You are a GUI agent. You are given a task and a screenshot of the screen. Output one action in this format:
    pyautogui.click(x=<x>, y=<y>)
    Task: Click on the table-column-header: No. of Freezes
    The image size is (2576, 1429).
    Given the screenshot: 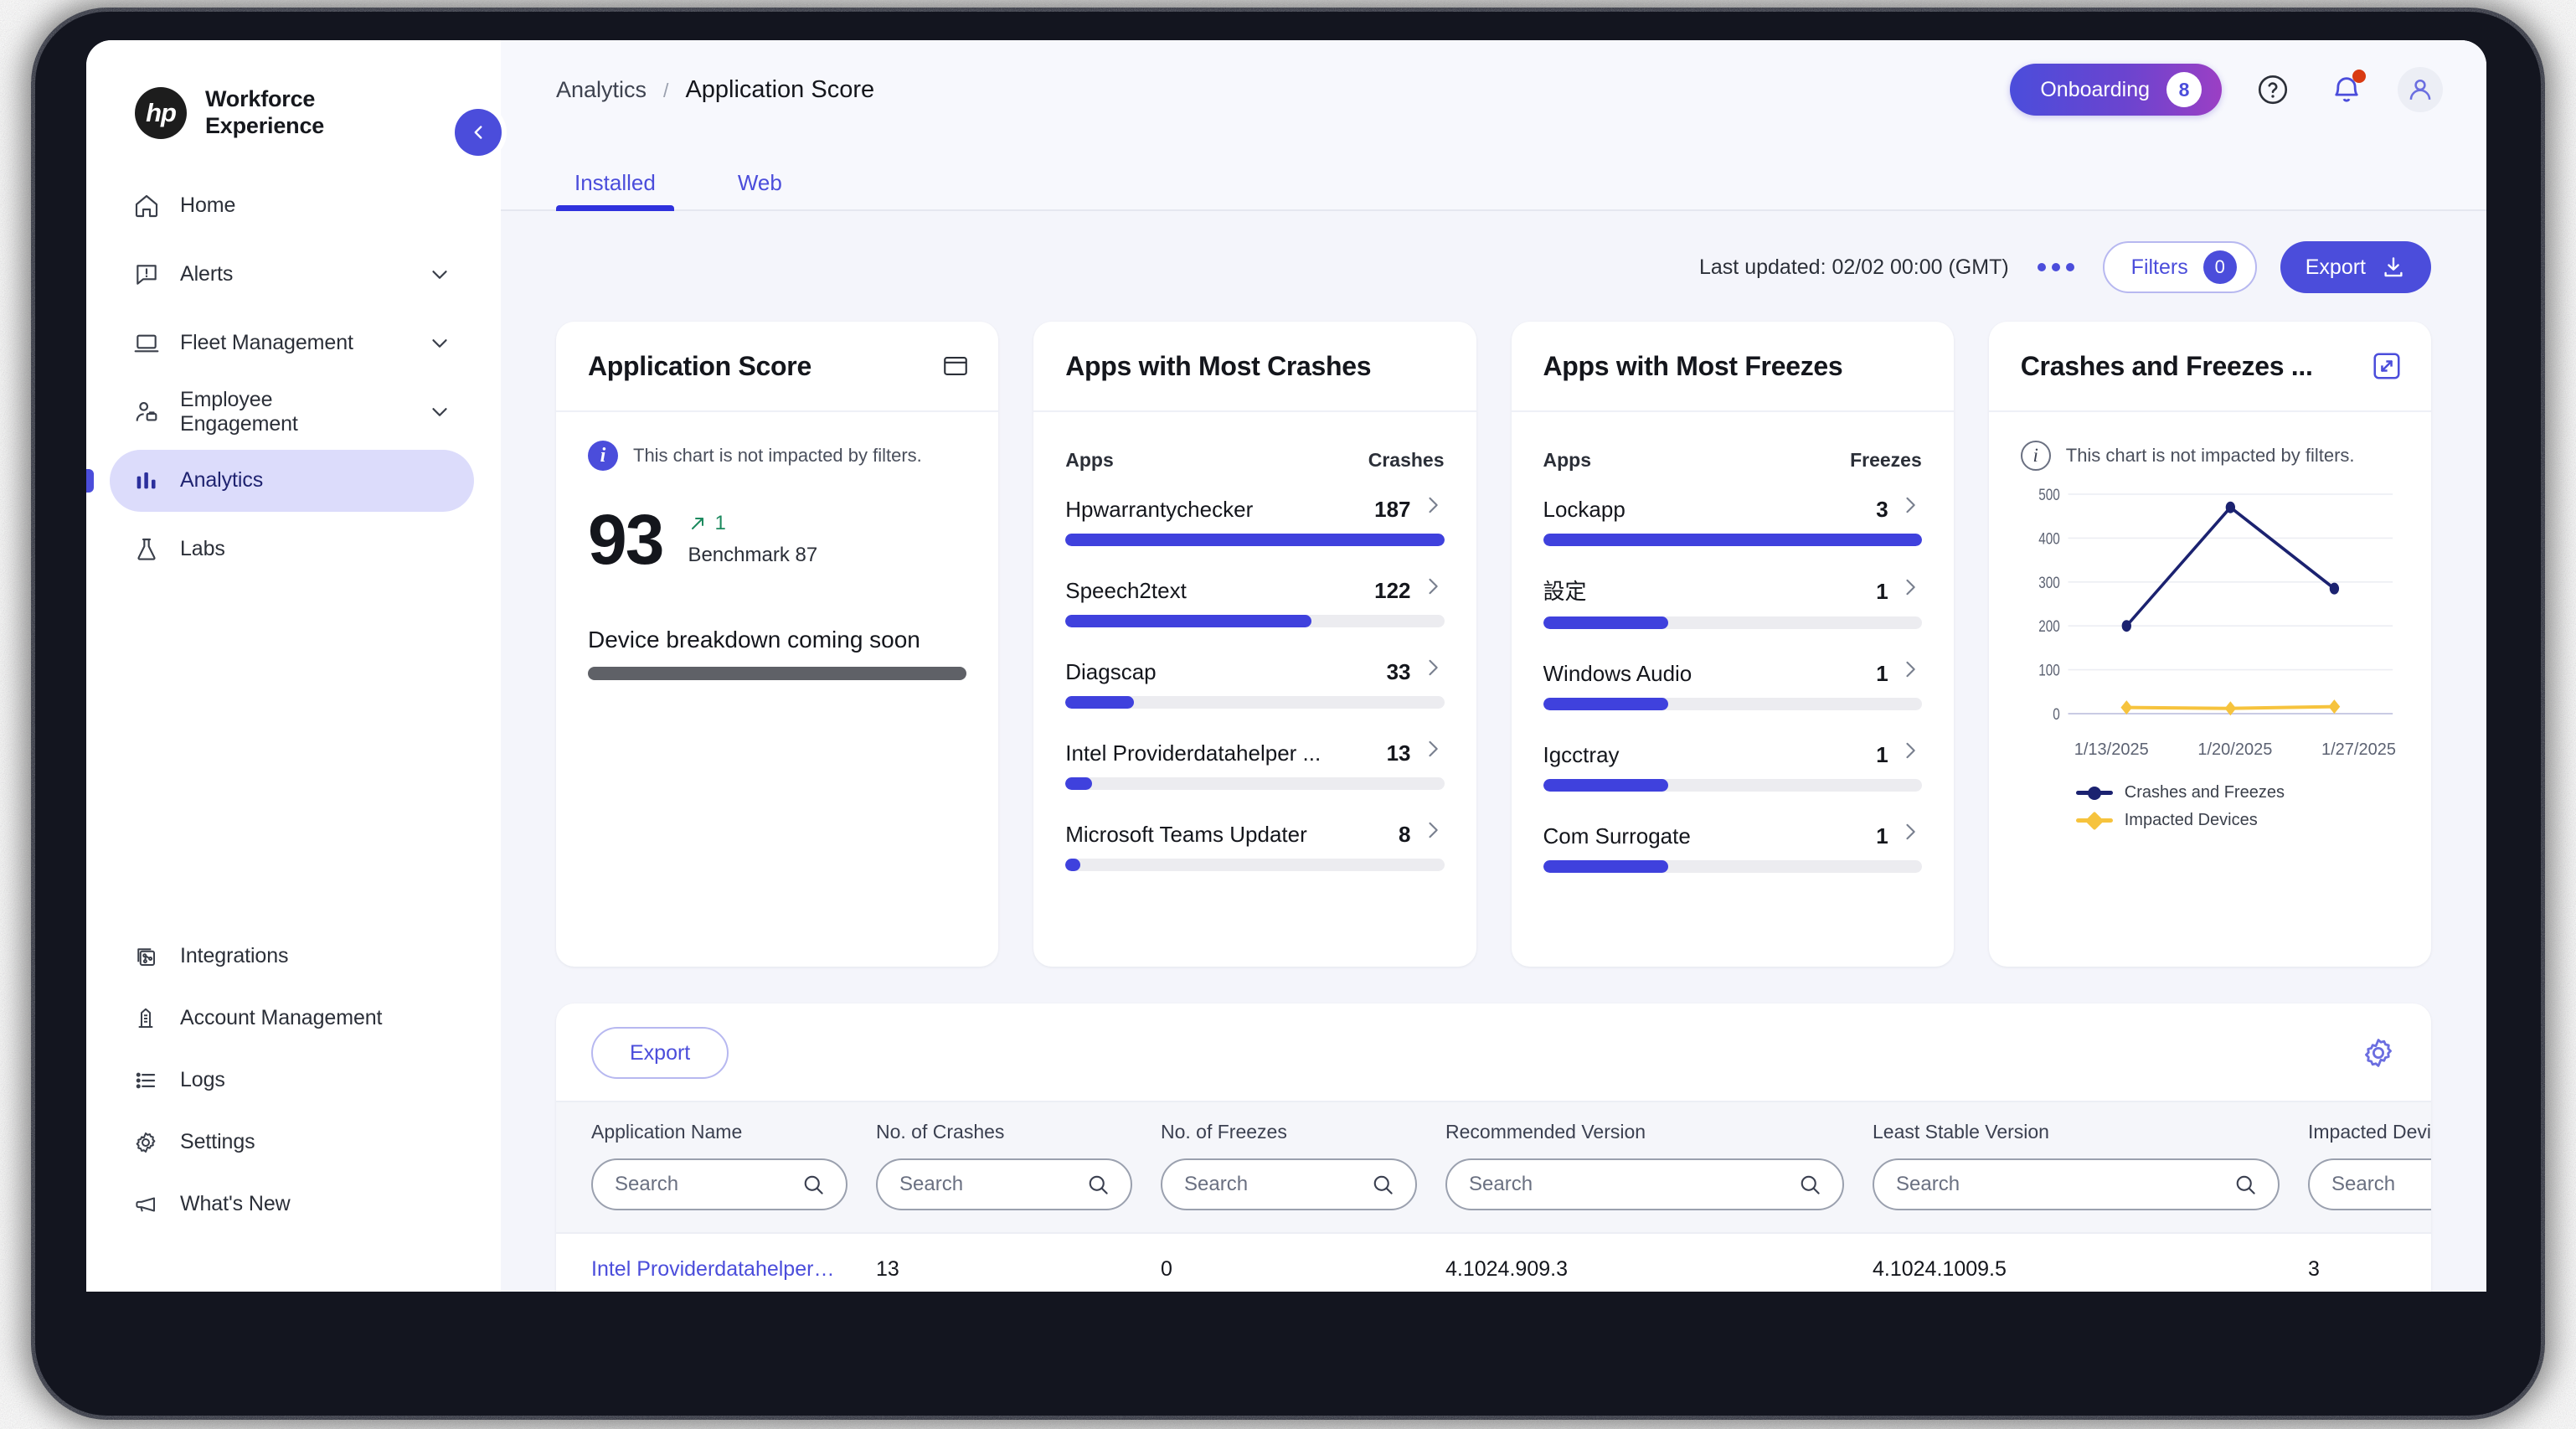 What is the action you would take?
    pyautogui.click(x=1303, y=1132)
    